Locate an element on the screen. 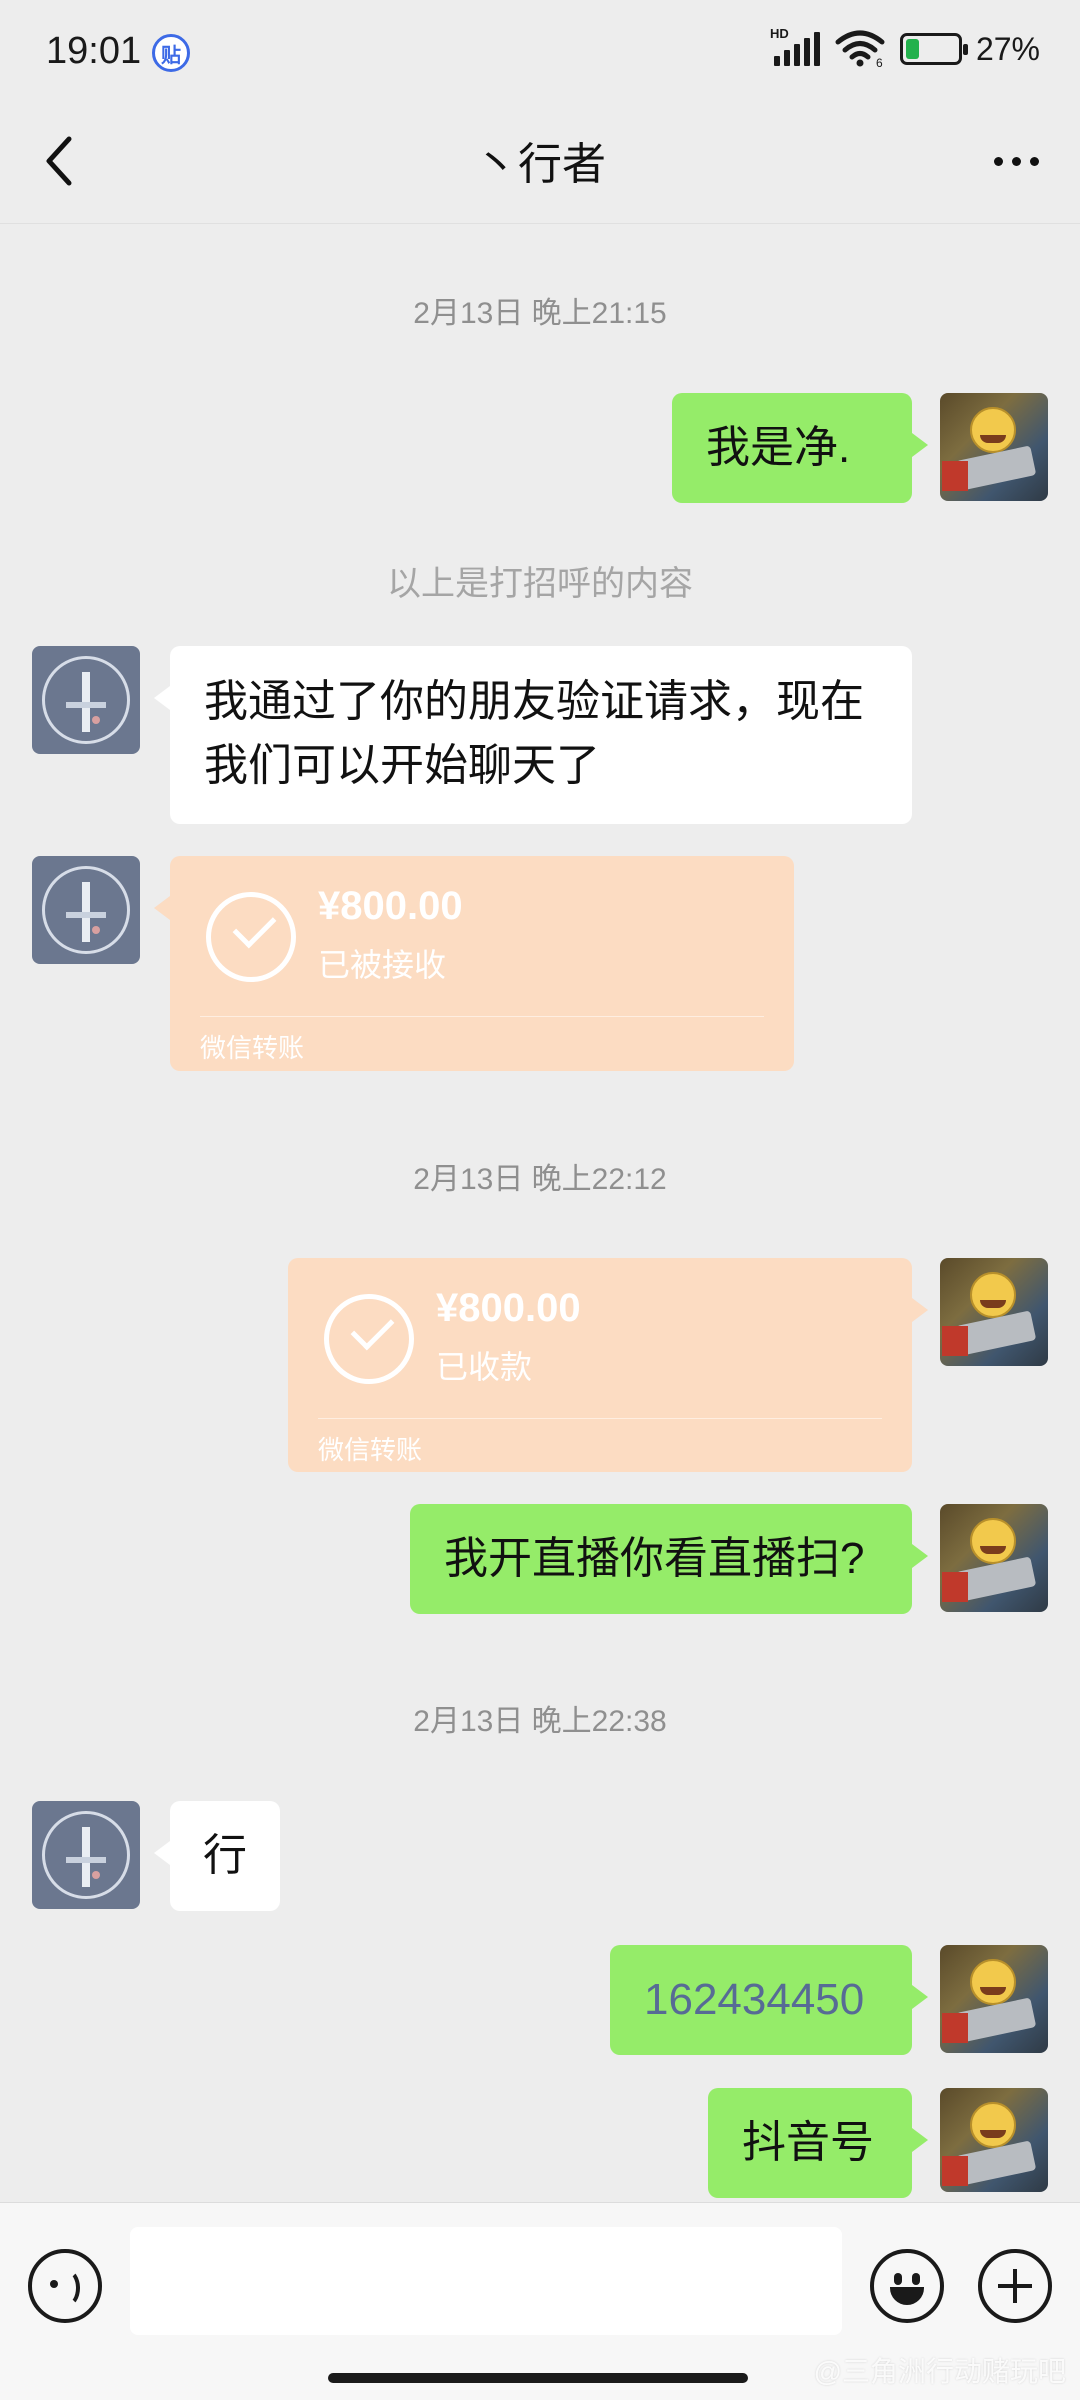 The width and height of the screenshot is (1080, 2400). message-input is located at coordinates (486, 2281).